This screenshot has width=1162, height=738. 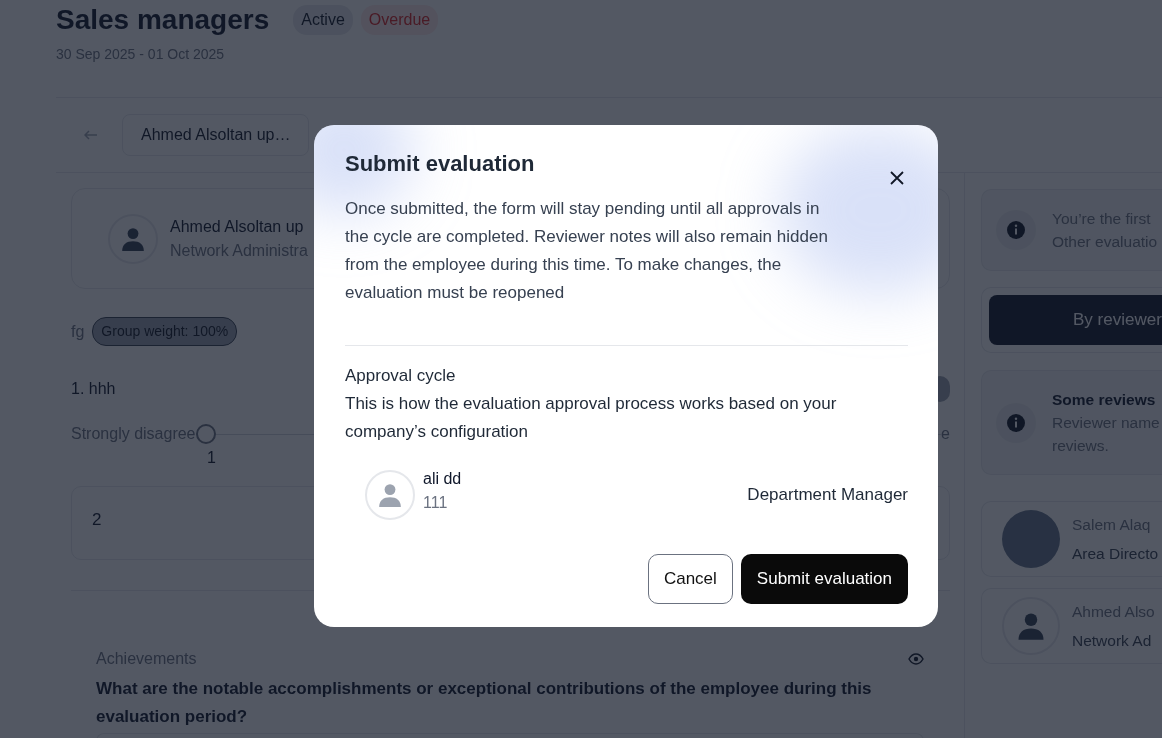 What do you see at coordinates (237, 226) in the screenshot?
I see `employee-name: Ahmed Alsoltan up` at bounding box center [237, 226].